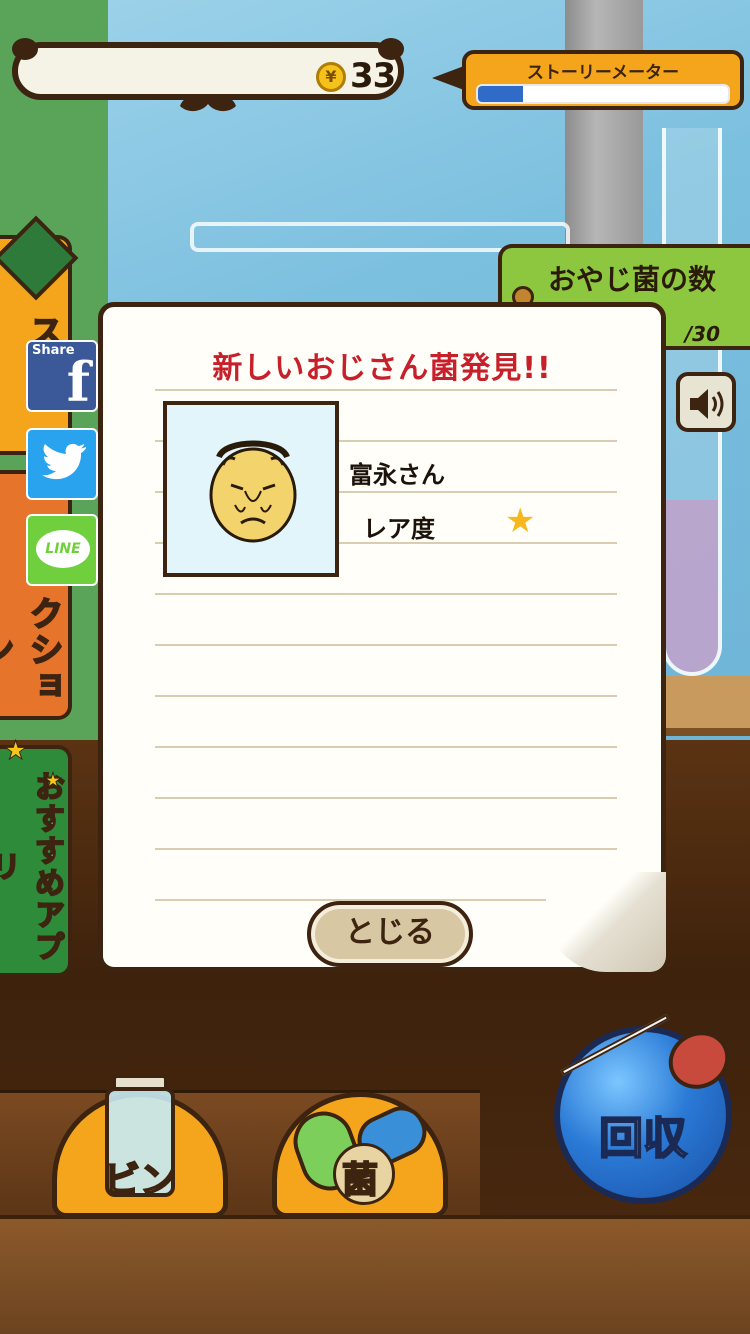 This screenshot has height=1334, width=750. What do you see at coordinates (360, 1180) in the screenshot?
I see `germ-button-label: 菌` at bounding box center [360, 1180].